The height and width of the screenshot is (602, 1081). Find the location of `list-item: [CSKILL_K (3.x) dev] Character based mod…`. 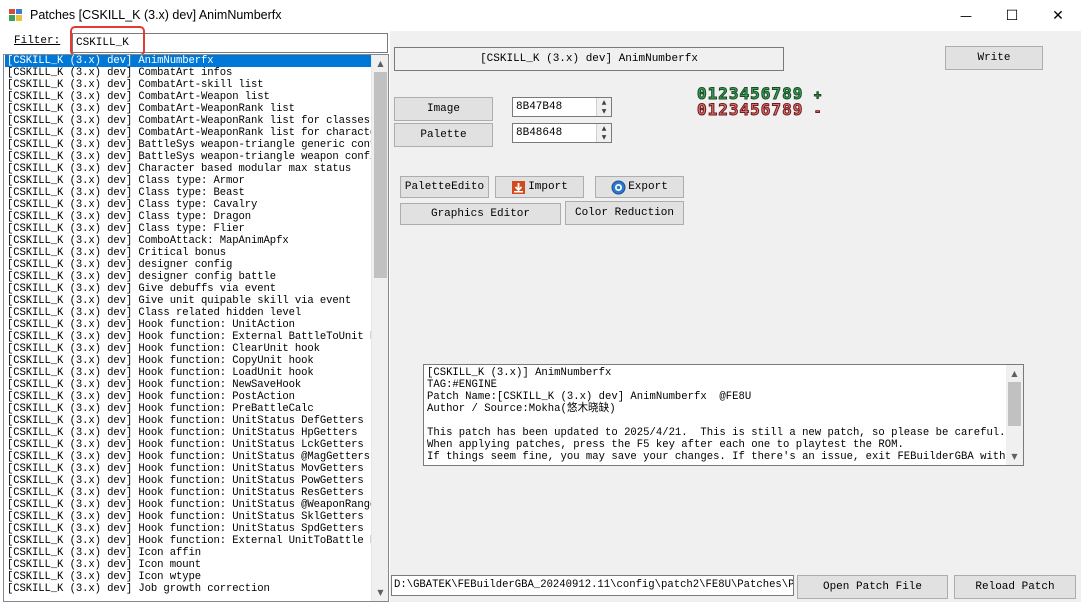

list-item: [CSKILL_K (3.x) dev] Character based mod… is located at coordinates (188, 169).